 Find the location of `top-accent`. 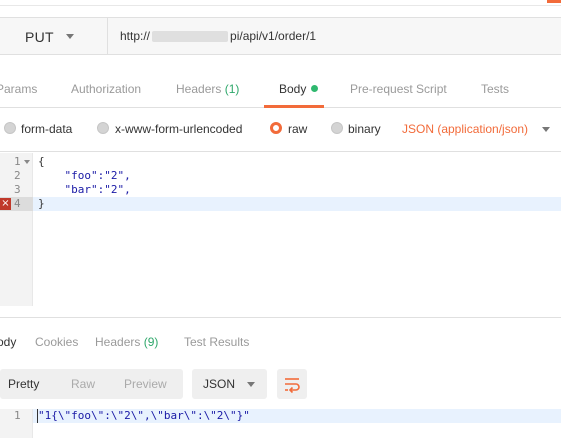

top-accent is located at coordinates (554, 1).